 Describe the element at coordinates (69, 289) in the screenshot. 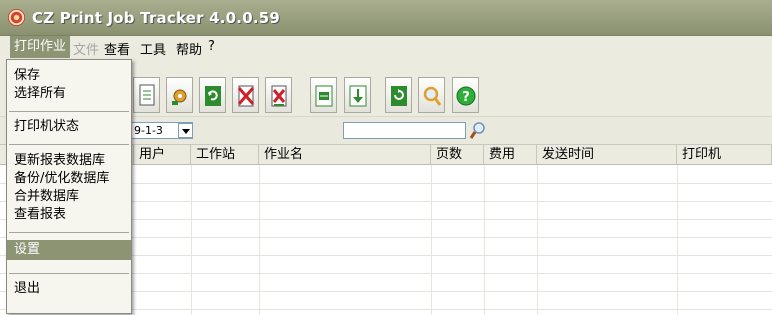

I see `menu-item-exit: 退出` at that location.